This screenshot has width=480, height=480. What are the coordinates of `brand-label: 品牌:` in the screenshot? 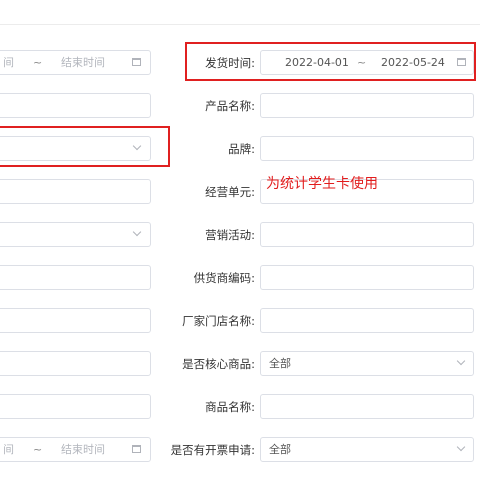 It's located at (241, 149).